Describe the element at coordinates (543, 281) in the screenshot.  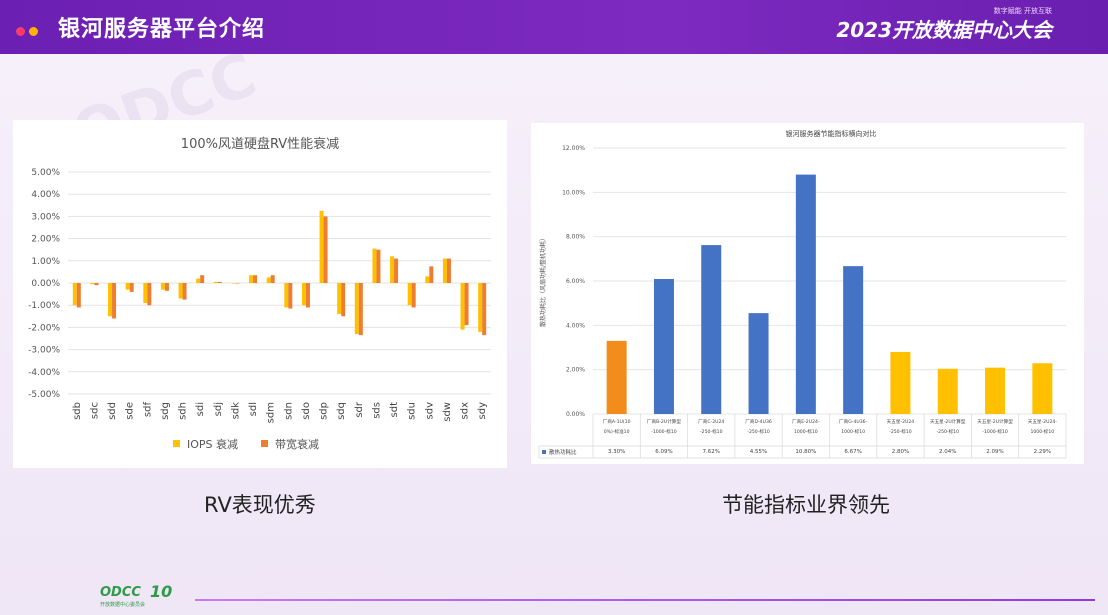
I see `y-axis-label: 散热功耗比（风扇功耗/整机功耗）` at that location.